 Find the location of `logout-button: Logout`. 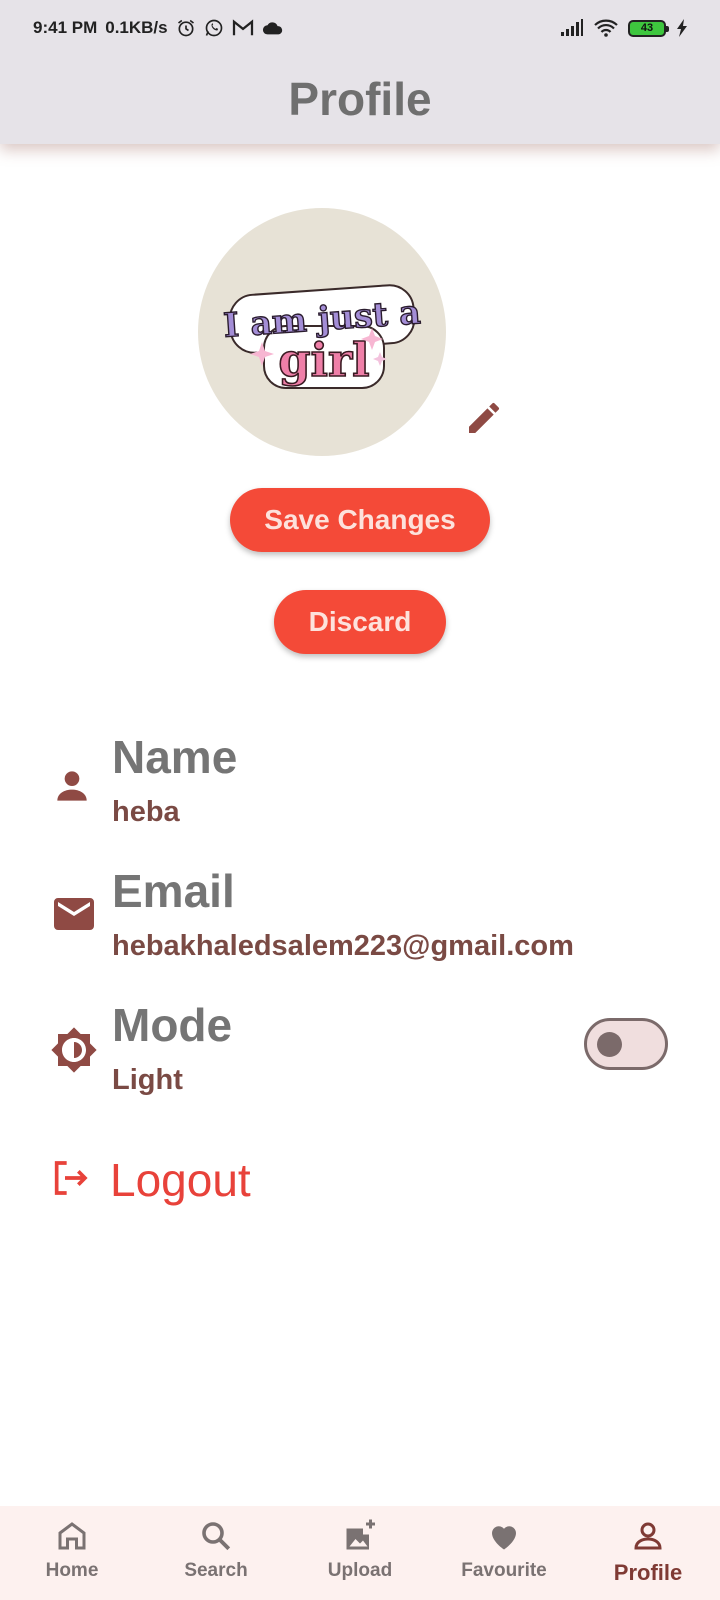

logout-button: Logout is located at coordinates (150, 1180).